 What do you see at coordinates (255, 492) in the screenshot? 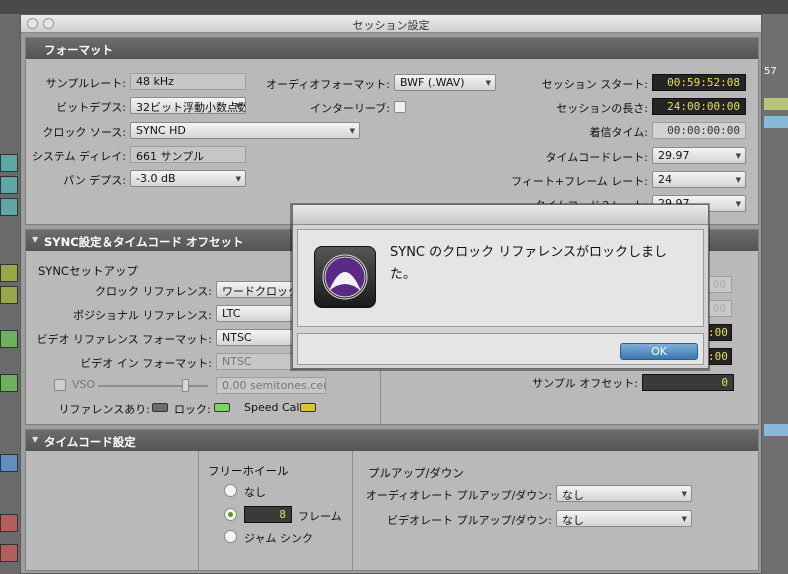
I see `freewheel-none-label: なし` at bounding box center [255, 492].